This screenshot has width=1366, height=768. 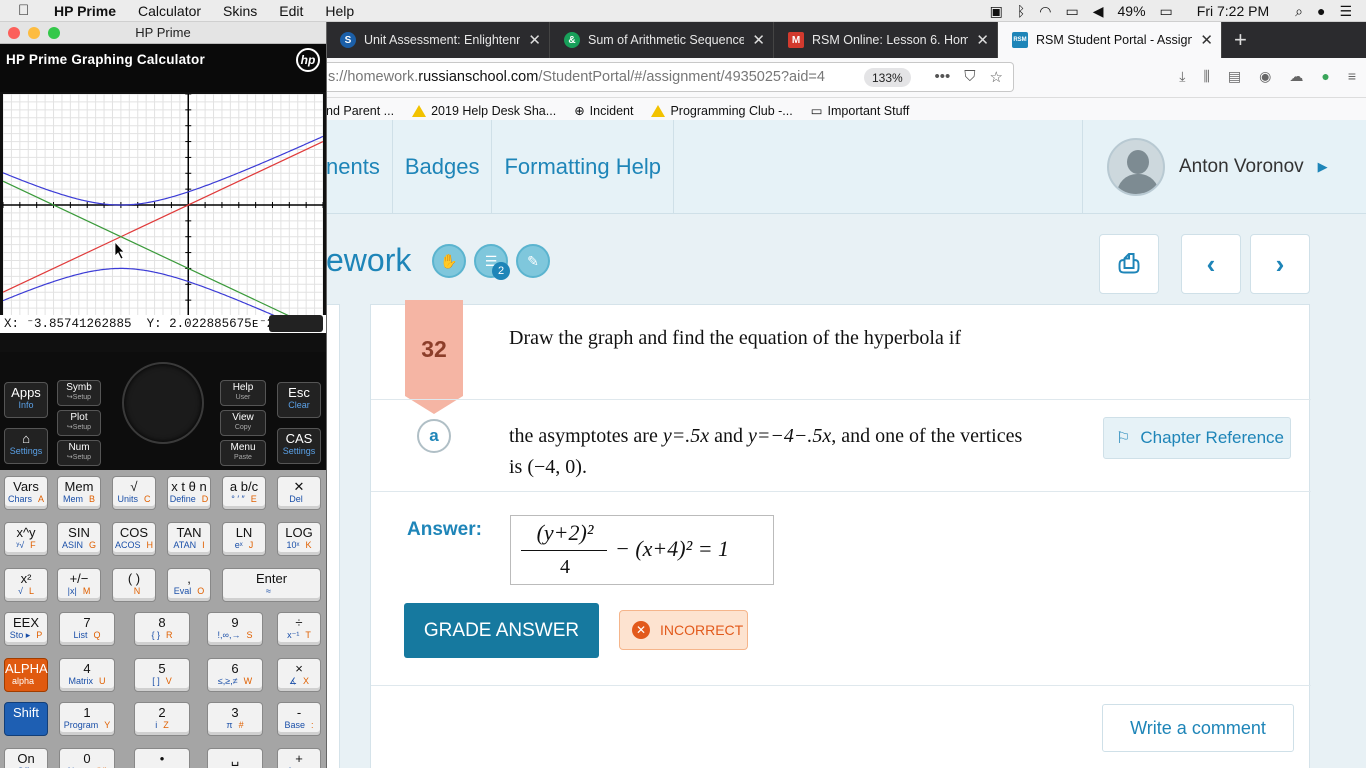 What do you see at coordinates (189, 493) in the screenshot?
I see `calc-key: x t θ n Define D` at bounding box center [189, 493].